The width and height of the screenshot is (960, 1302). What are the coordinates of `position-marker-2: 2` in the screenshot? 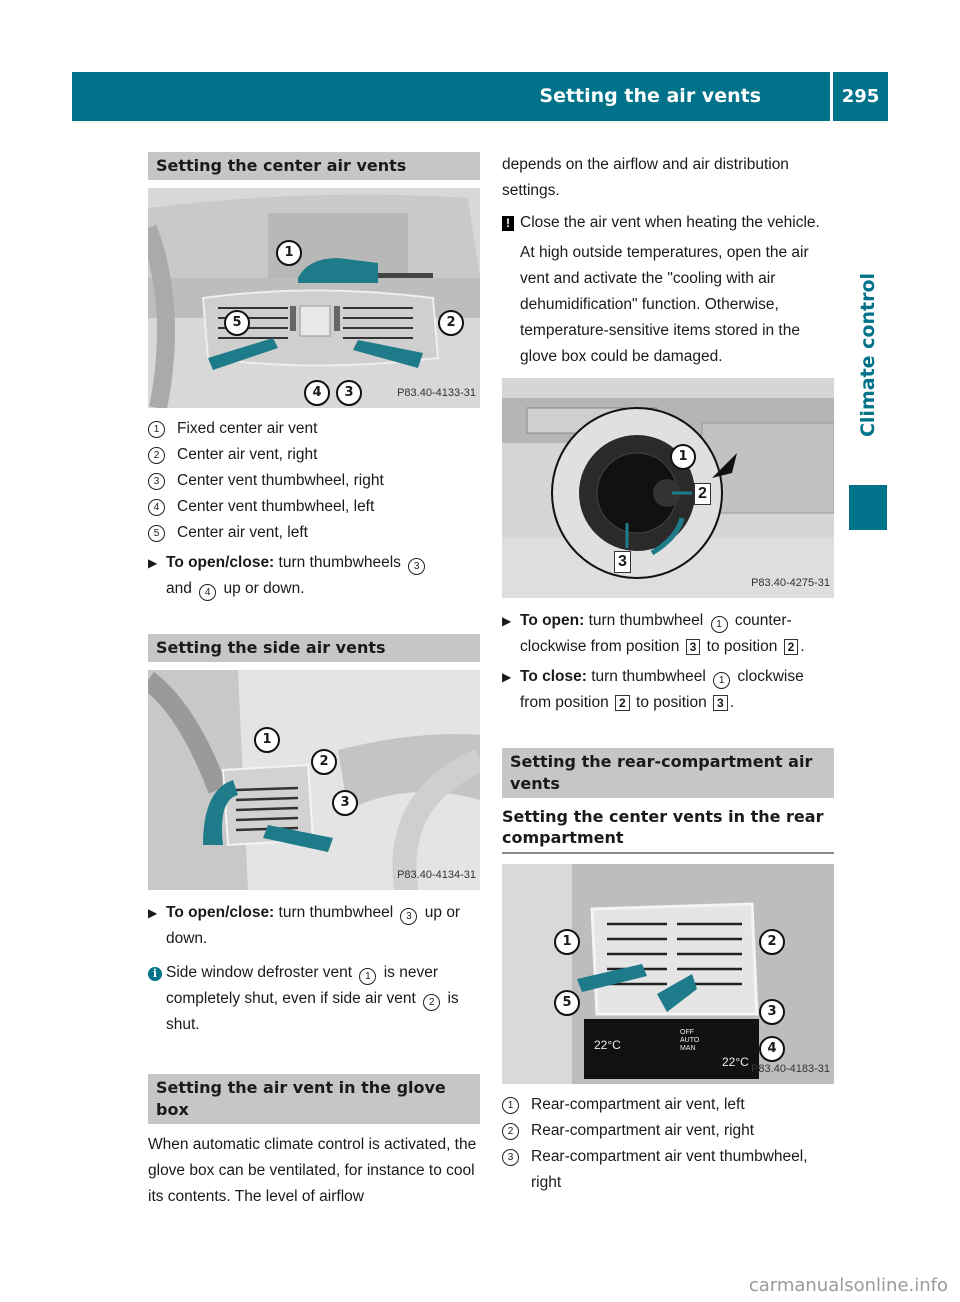 It's located at (702, 494).